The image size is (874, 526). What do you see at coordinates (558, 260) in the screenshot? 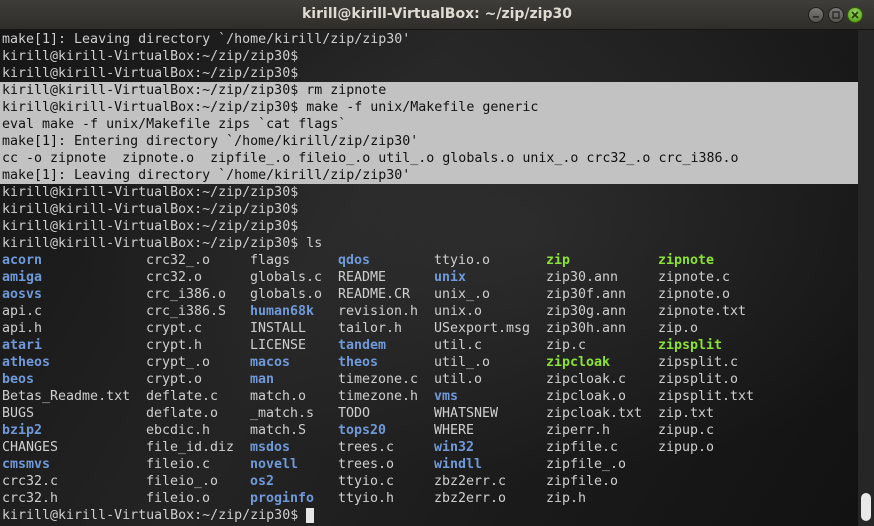
I see `ls-executable-entry: zip` at bounding box center [558, 260].